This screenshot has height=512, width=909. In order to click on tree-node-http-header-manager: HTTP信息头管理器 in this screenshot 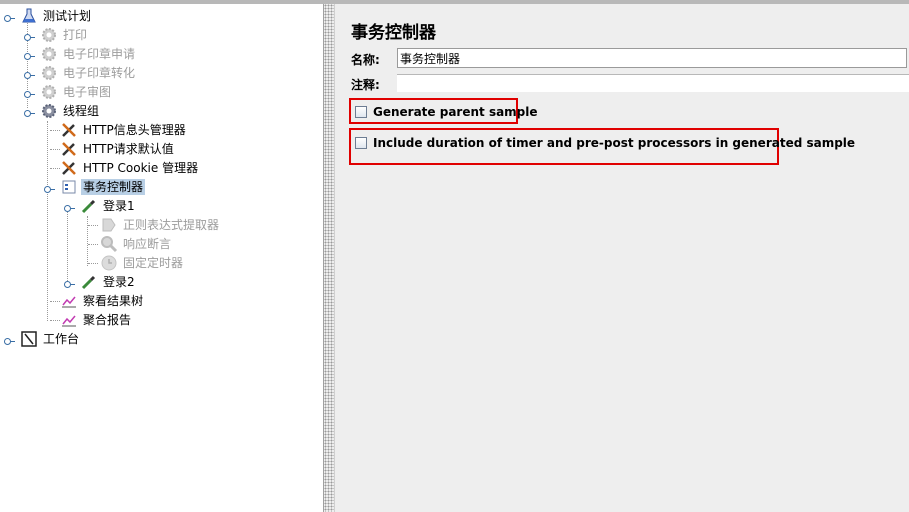, I will do `click(124, 129)`.